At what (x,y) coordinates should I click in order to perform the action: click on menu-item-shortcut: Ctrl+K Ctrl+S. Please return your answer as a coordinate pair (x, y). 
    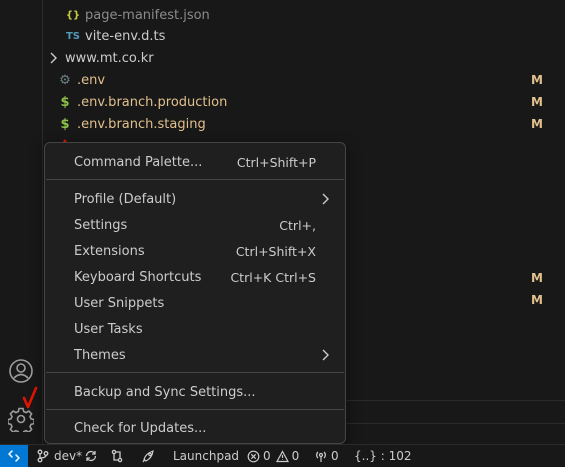
    Looking at the image, I should click on (273, 277).